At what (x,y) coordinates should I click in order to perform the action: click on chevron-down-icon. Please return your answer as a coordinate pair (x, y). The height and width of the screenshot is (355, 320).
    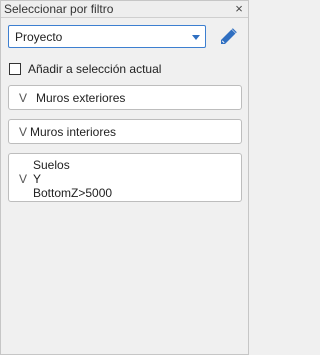
    Looking at the image, I should click on (196, 37).